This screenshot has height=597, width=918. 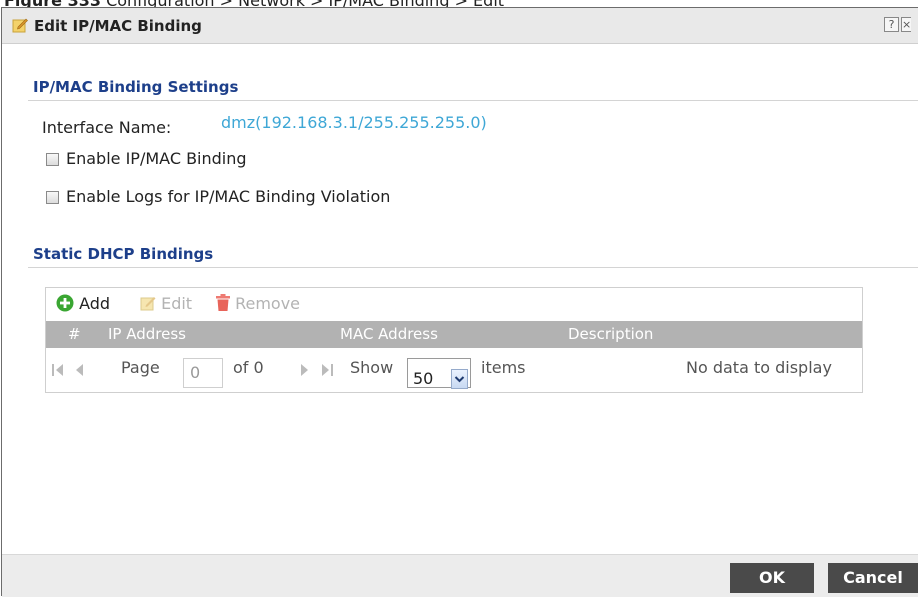 I want to click on help-icon: ?, so click(x=891, y=24).